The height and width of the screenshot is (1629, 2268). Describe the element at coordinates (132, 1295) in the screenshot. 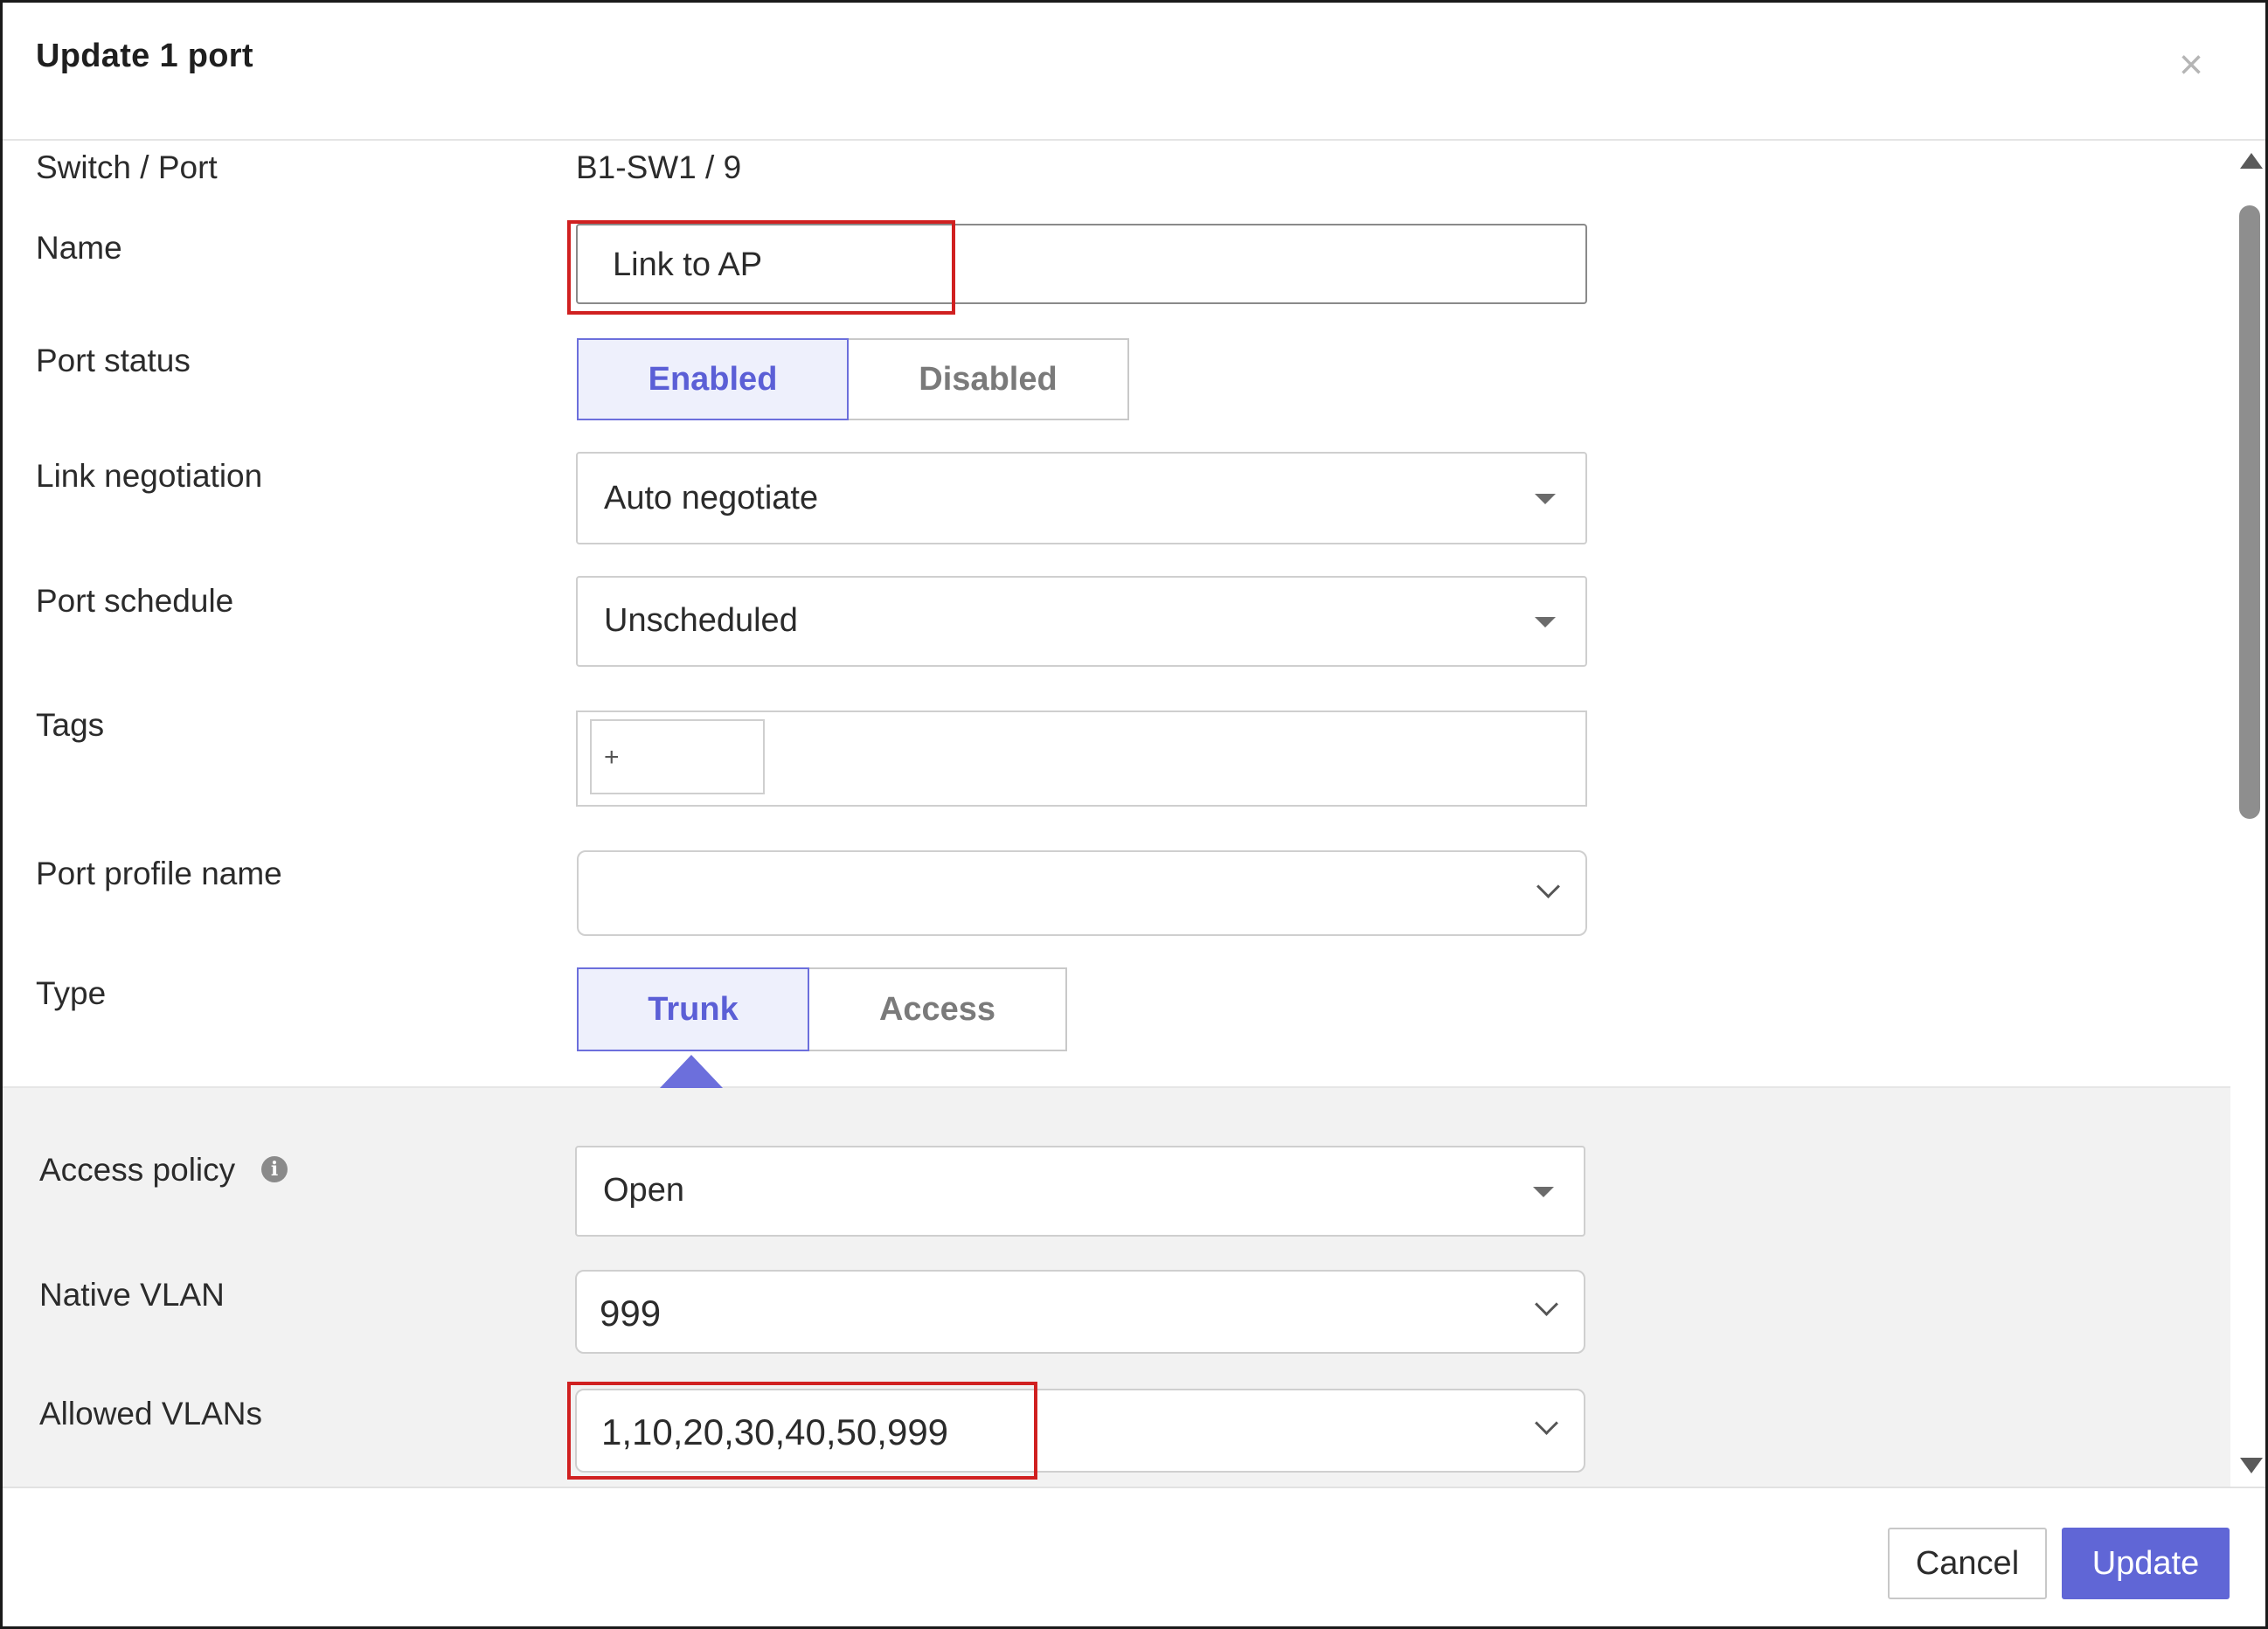

I see `native-vlan-label: Native VLAN` at that location.